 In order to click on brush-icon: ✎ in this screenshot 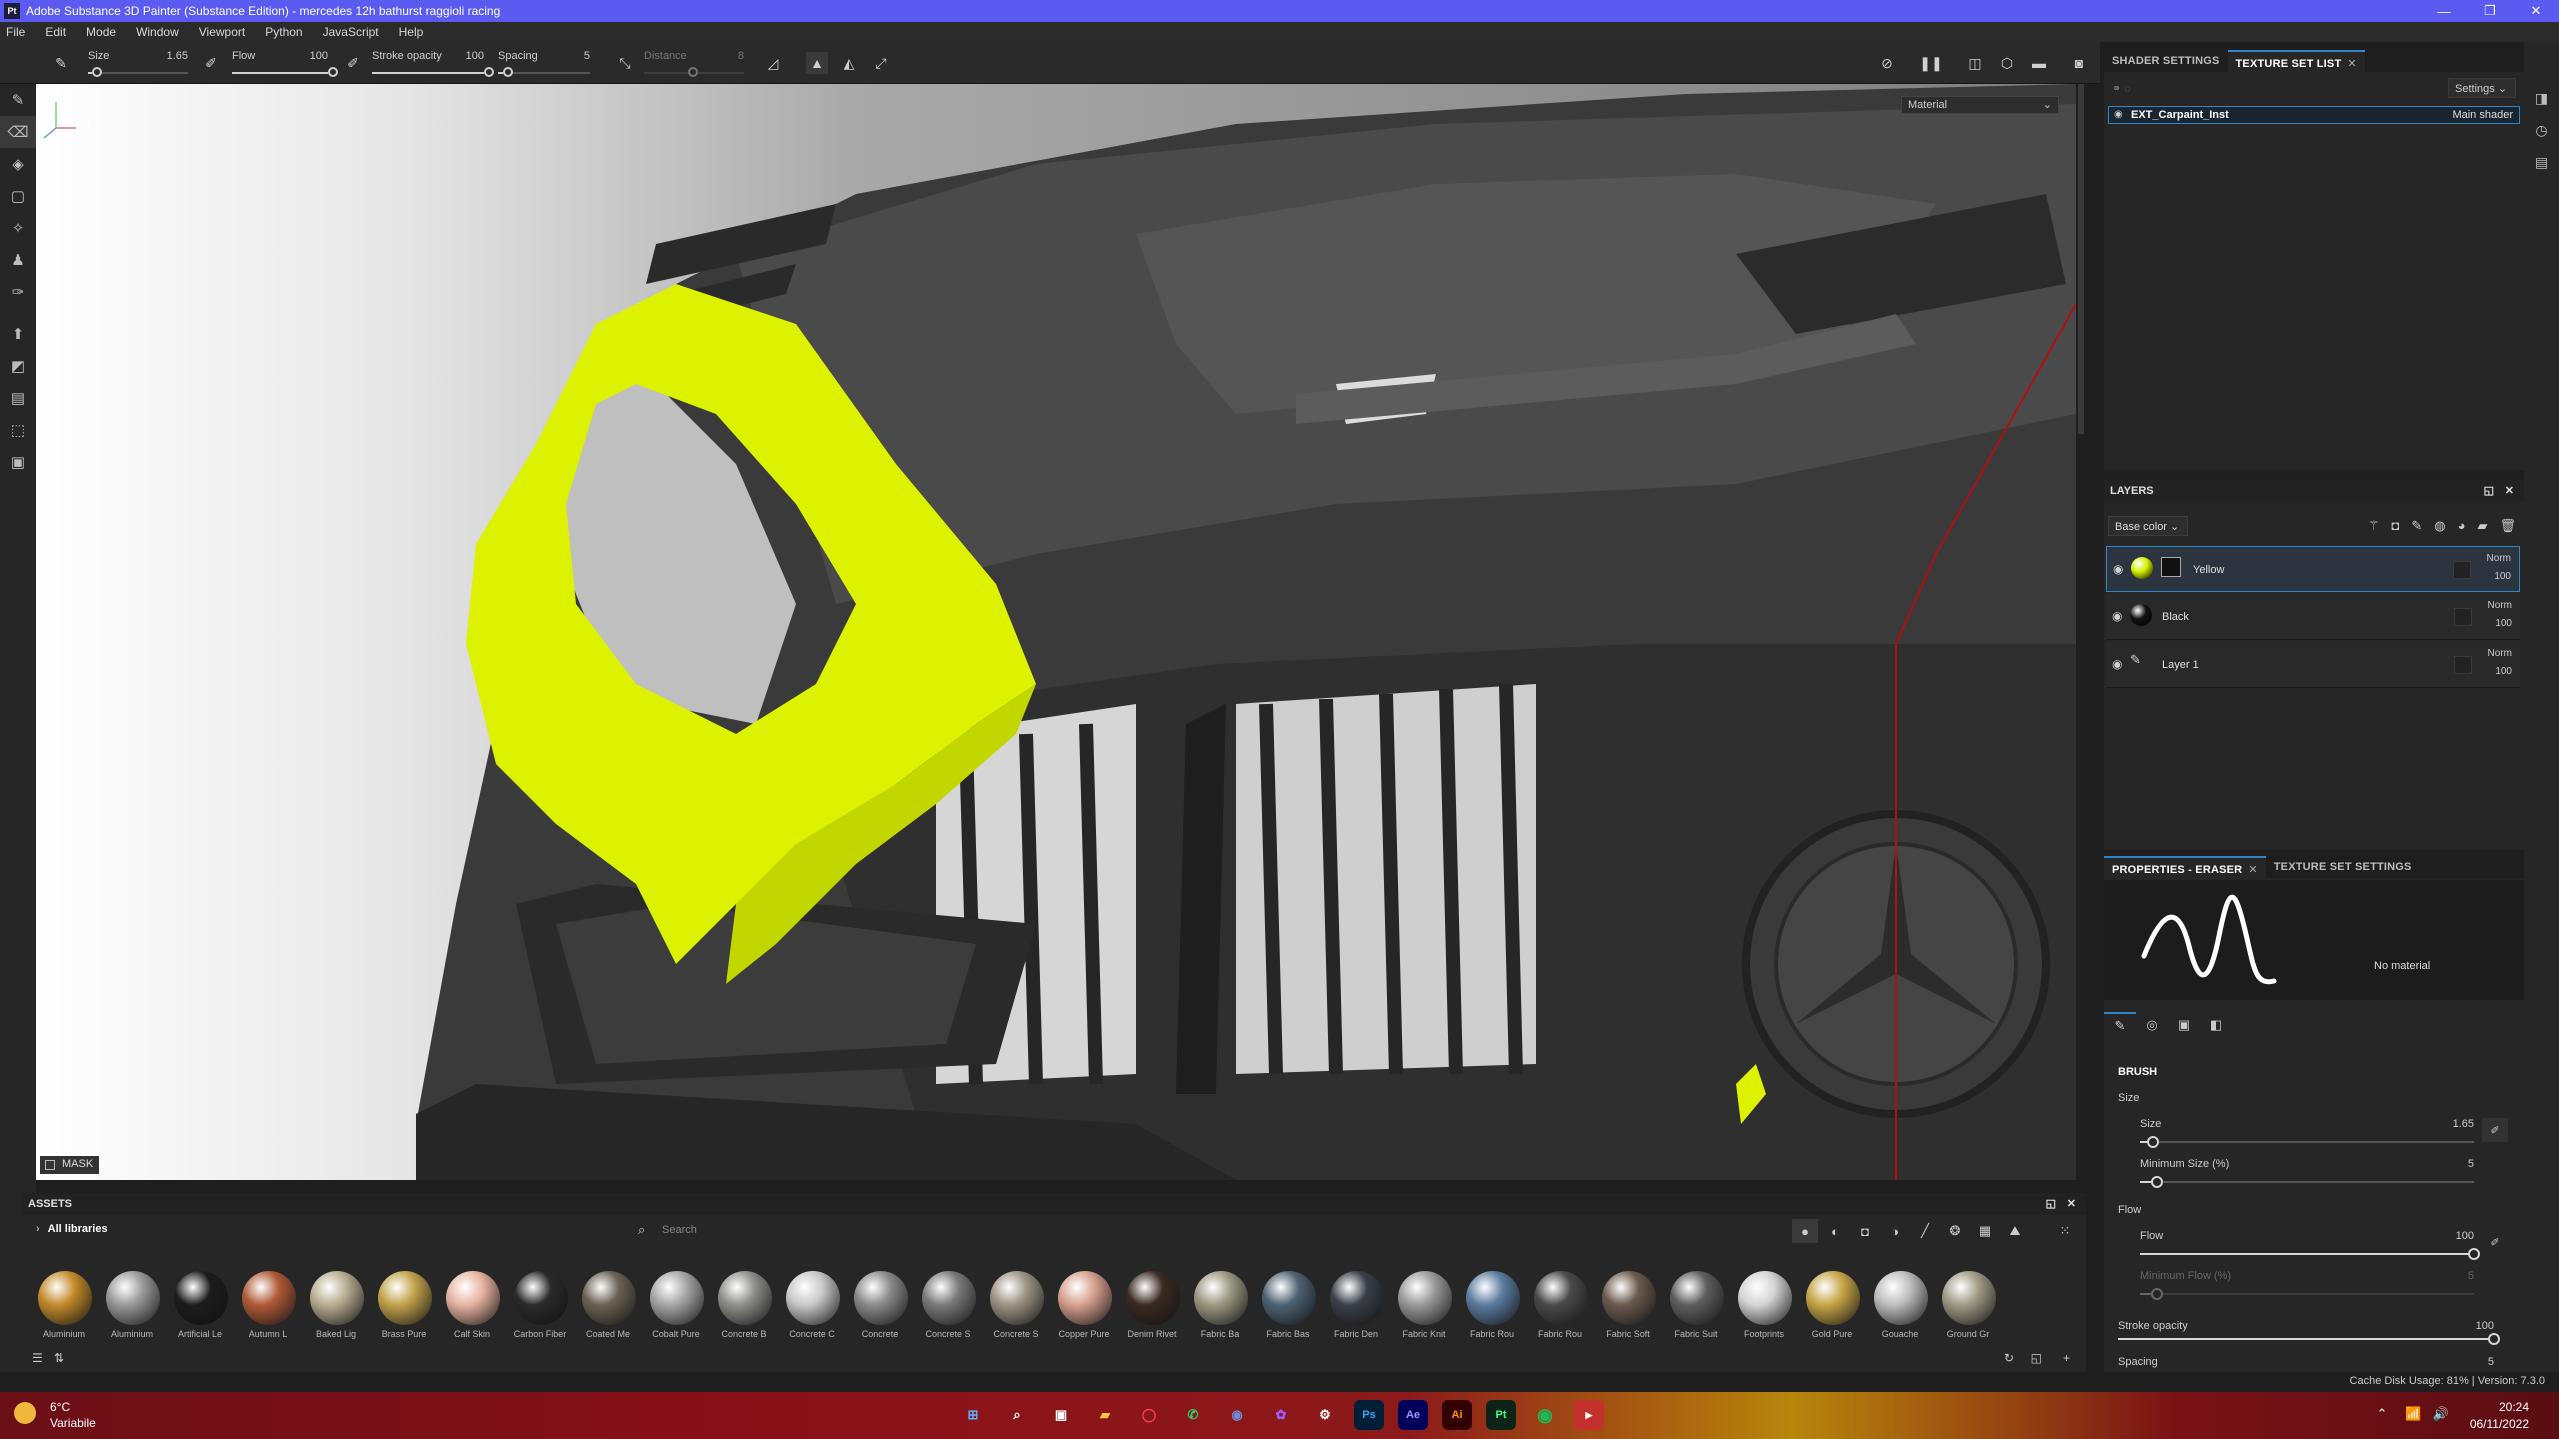, I will do `click(2120, 1025)`.